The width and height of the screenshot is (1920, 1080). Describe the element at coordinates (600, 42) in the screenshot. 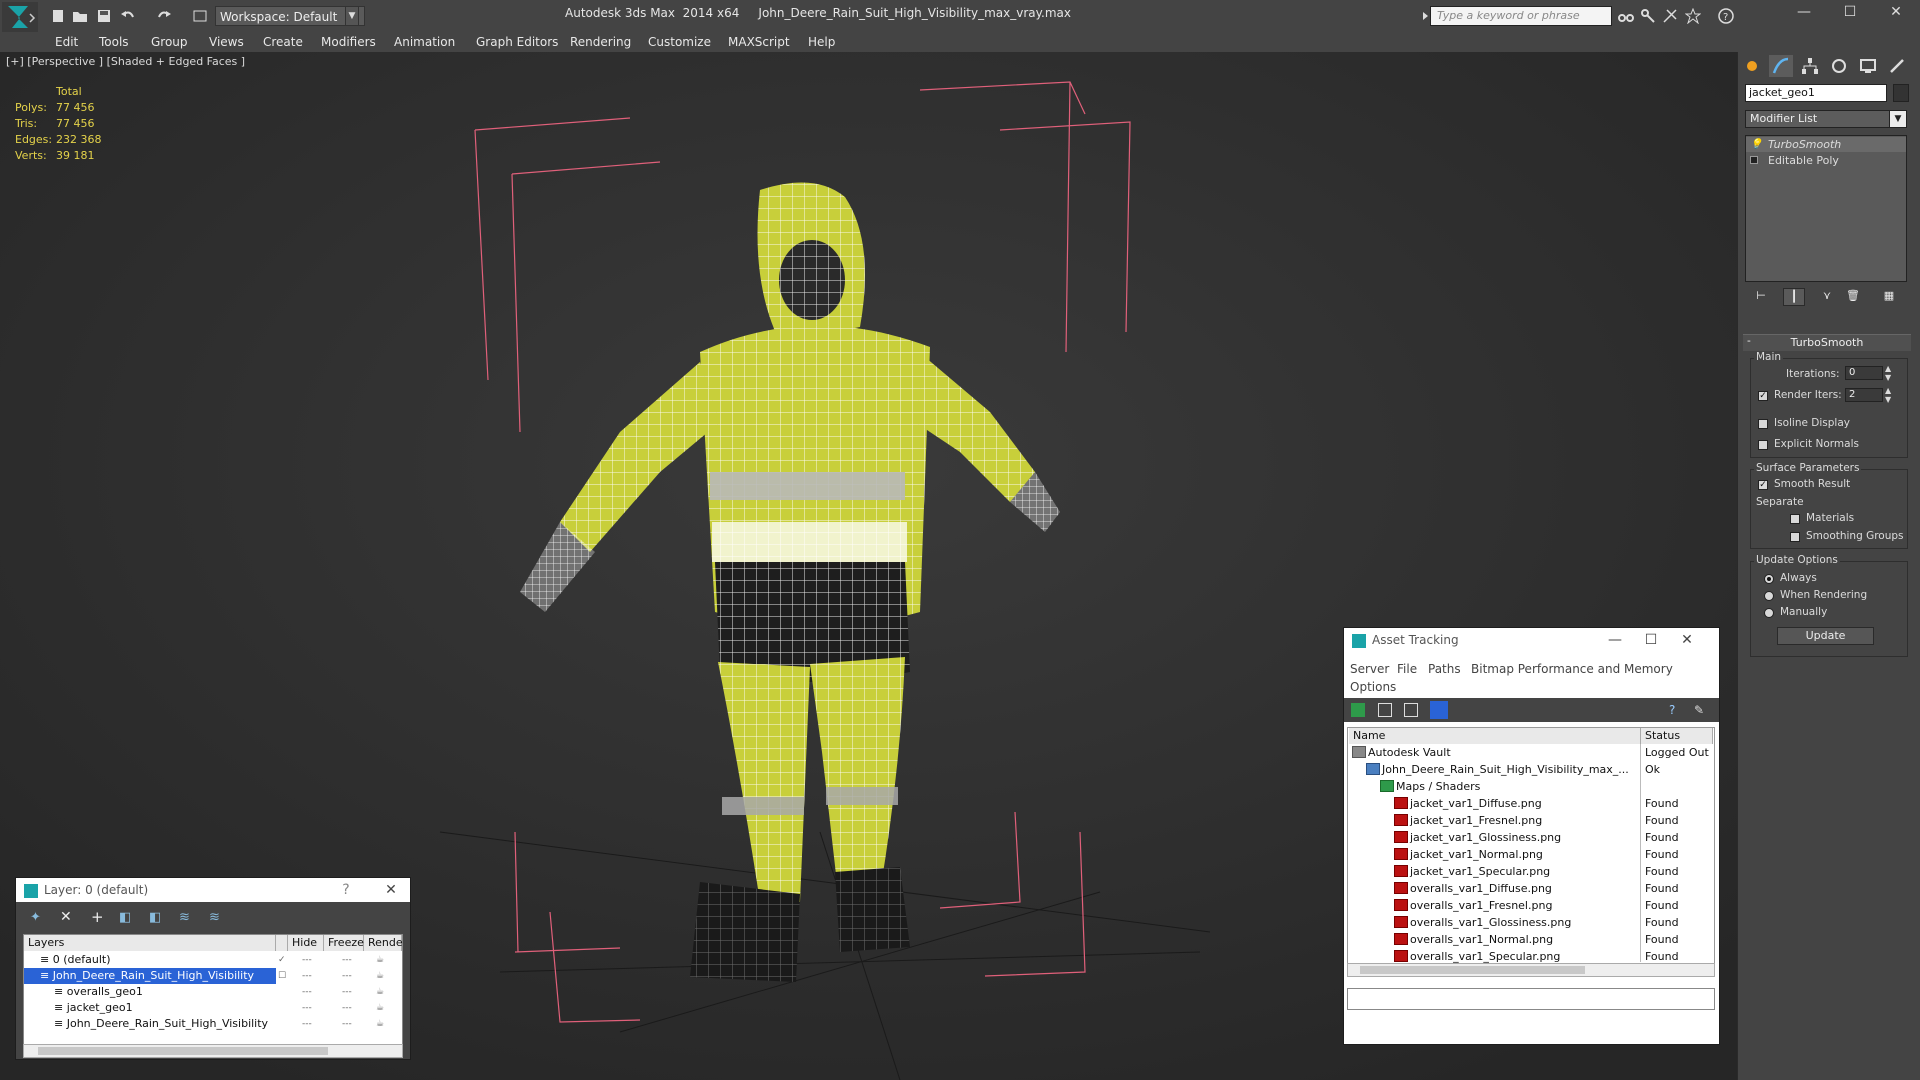

I see `menu-rendering: Rendering` at that location.